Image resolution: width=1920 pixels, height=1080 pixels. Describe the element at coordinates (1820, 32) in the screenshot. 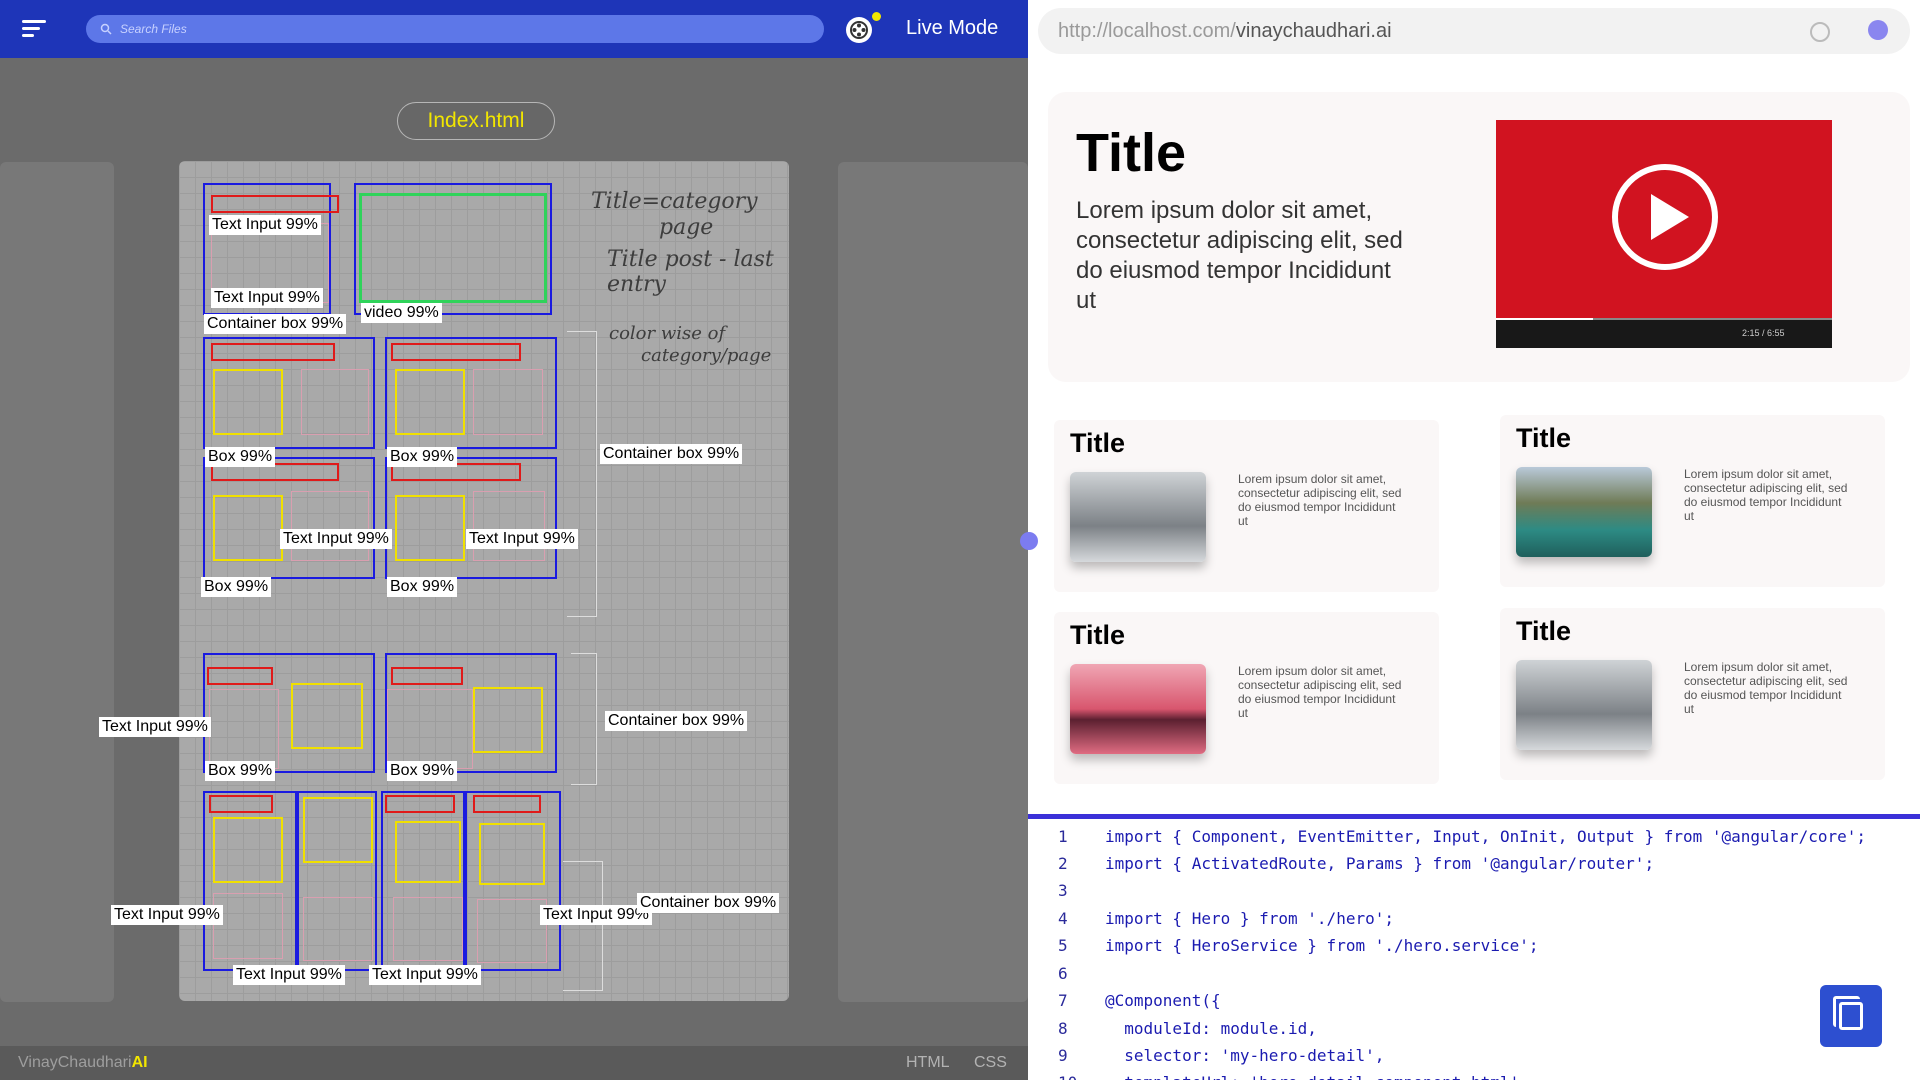

I see `refresh-icon` at that location.